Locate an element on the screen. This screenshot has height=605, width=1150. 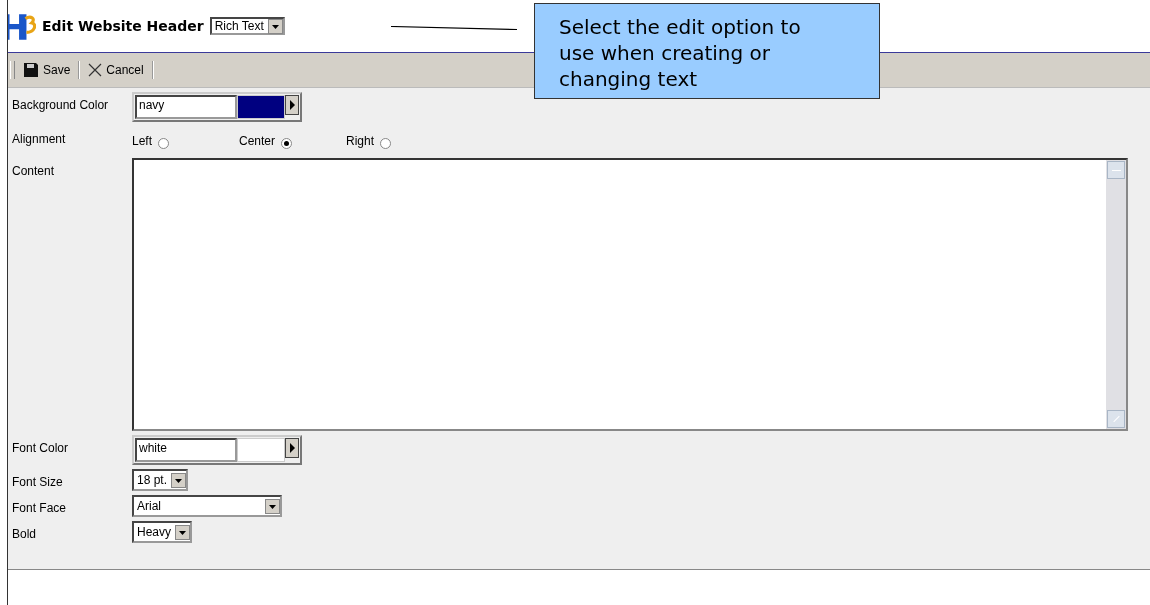
color-text-field: white is located at coordinates (186, 450).